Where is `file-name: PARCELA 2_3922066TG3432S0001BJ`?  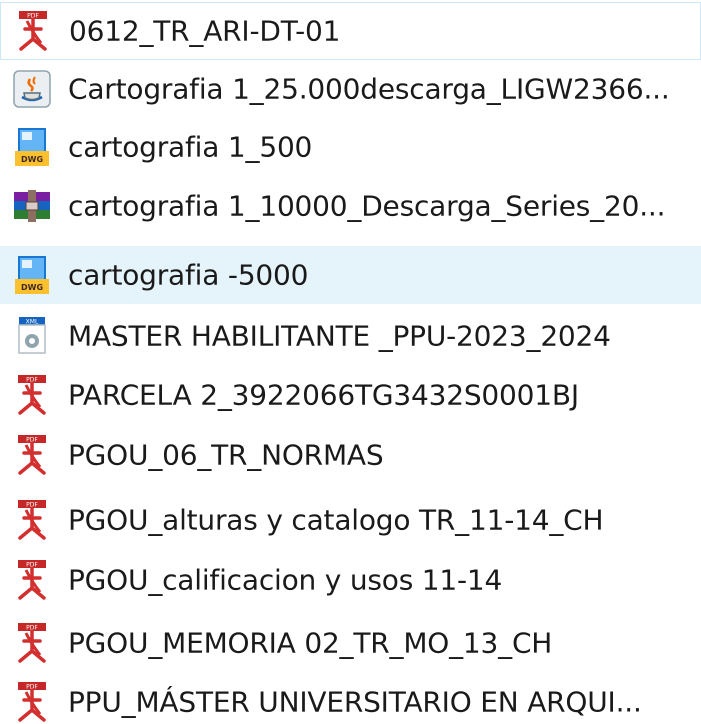 file-name: PARCELA 2_3922066TG3432S0001BJ is located at coordinates (323, 395).